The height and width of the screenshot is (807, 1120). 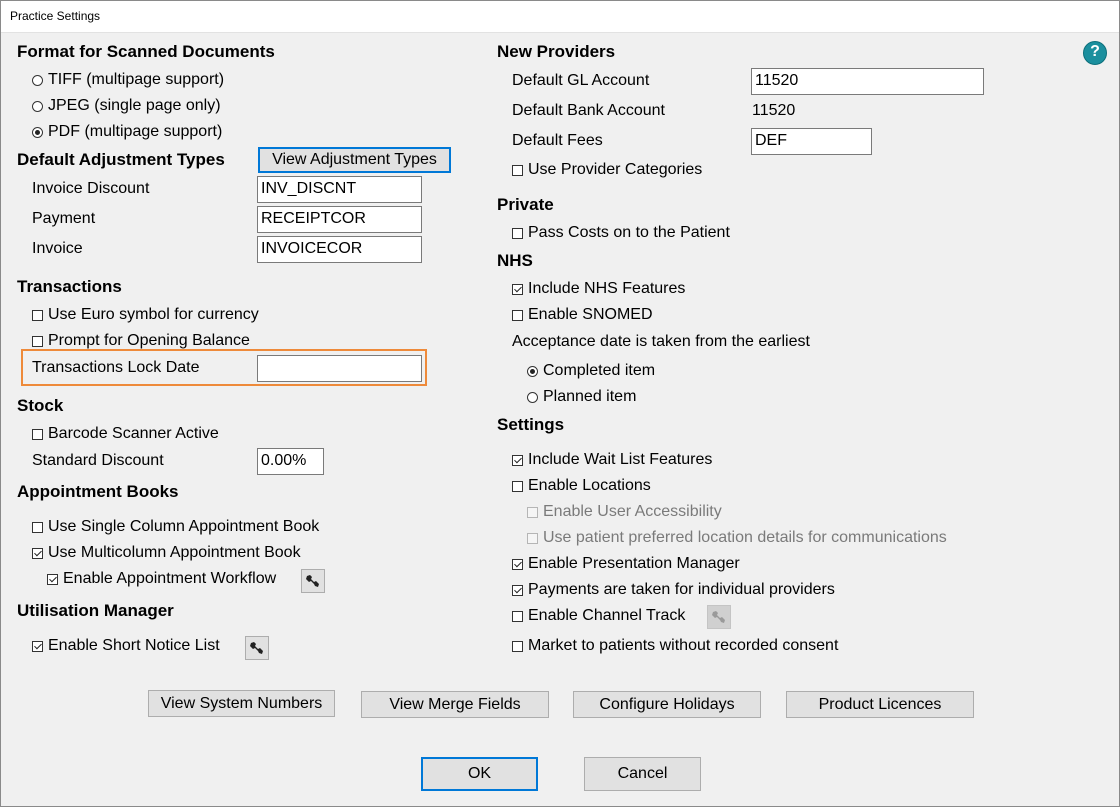 What do you see at coordinates (517, 646) in the screenshot?
I see `market-consent-checkbox-box` at bounding box center [517, 646].